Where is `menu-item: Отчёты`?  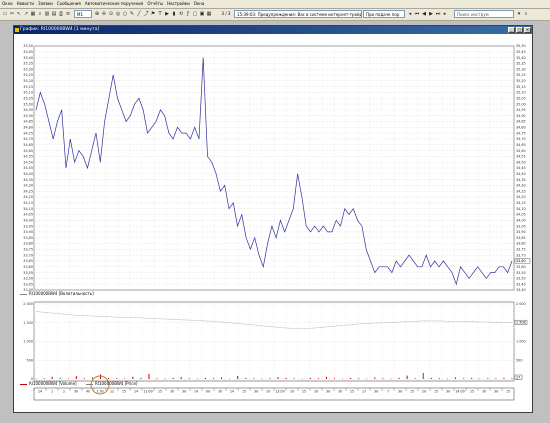 menu-item: Отчёты is located at coordinates (155, 4).